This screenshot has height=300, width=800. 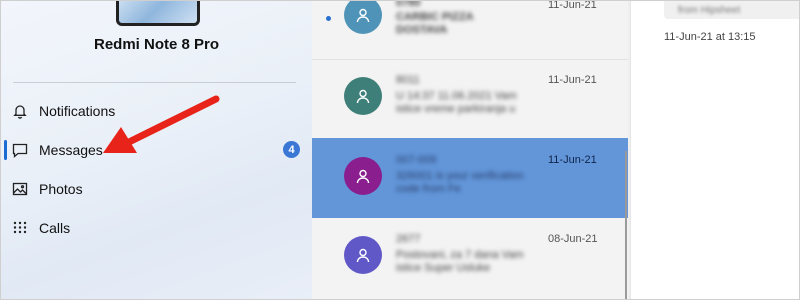 What do you see at coordinates (20, 189) in the screenshot?
I see `photos-icon` at bounding box center [20, 189].